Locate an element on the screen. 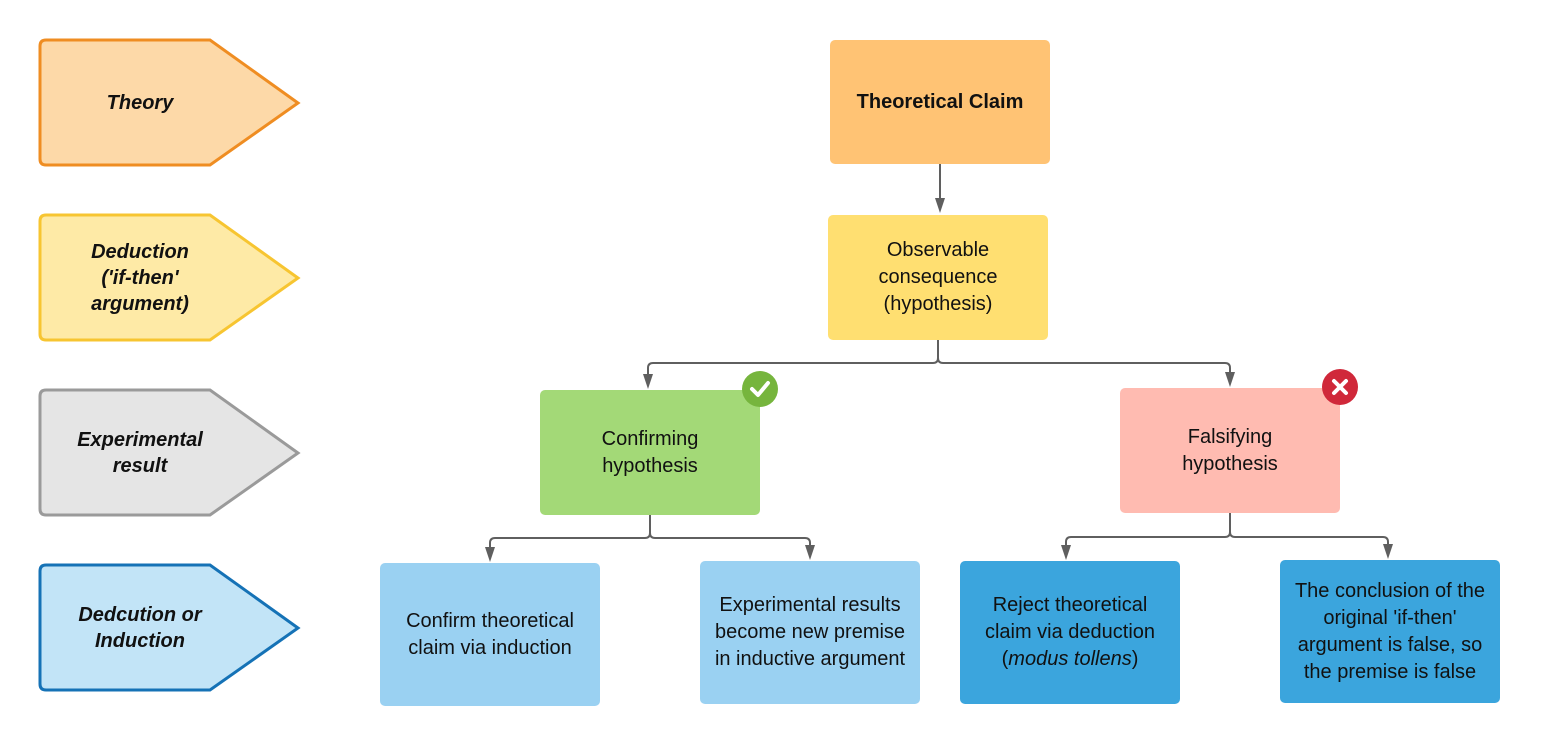  stage-label-theory: Theory is located at coordinates (140, 102).